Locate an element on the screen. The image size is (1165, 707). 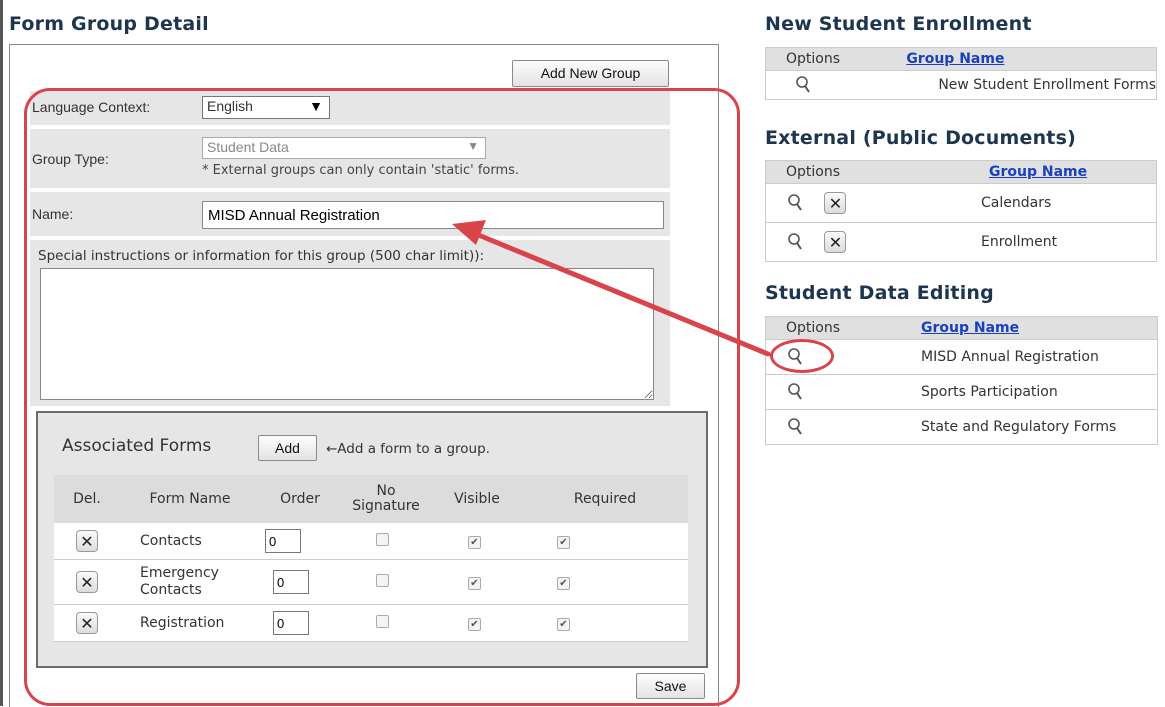
group-name-cell: Enrollment is located at coordinates (1039, 242).